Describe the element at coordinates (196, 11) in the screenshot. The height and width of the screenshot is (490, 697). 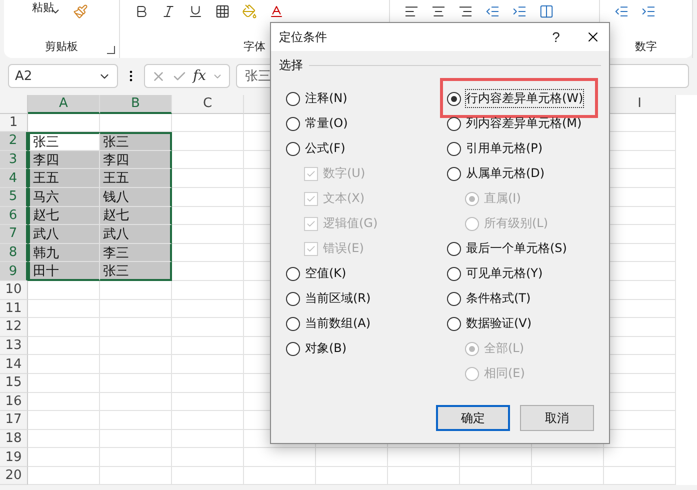
I see `underline-icon` at that location.